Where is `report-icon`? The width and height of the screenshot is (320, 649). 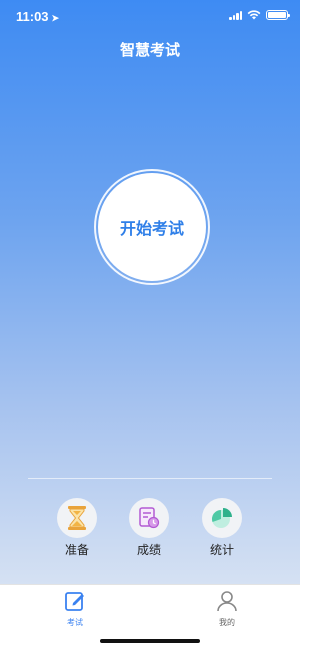
report-icon is located at coordinates (149, 518).